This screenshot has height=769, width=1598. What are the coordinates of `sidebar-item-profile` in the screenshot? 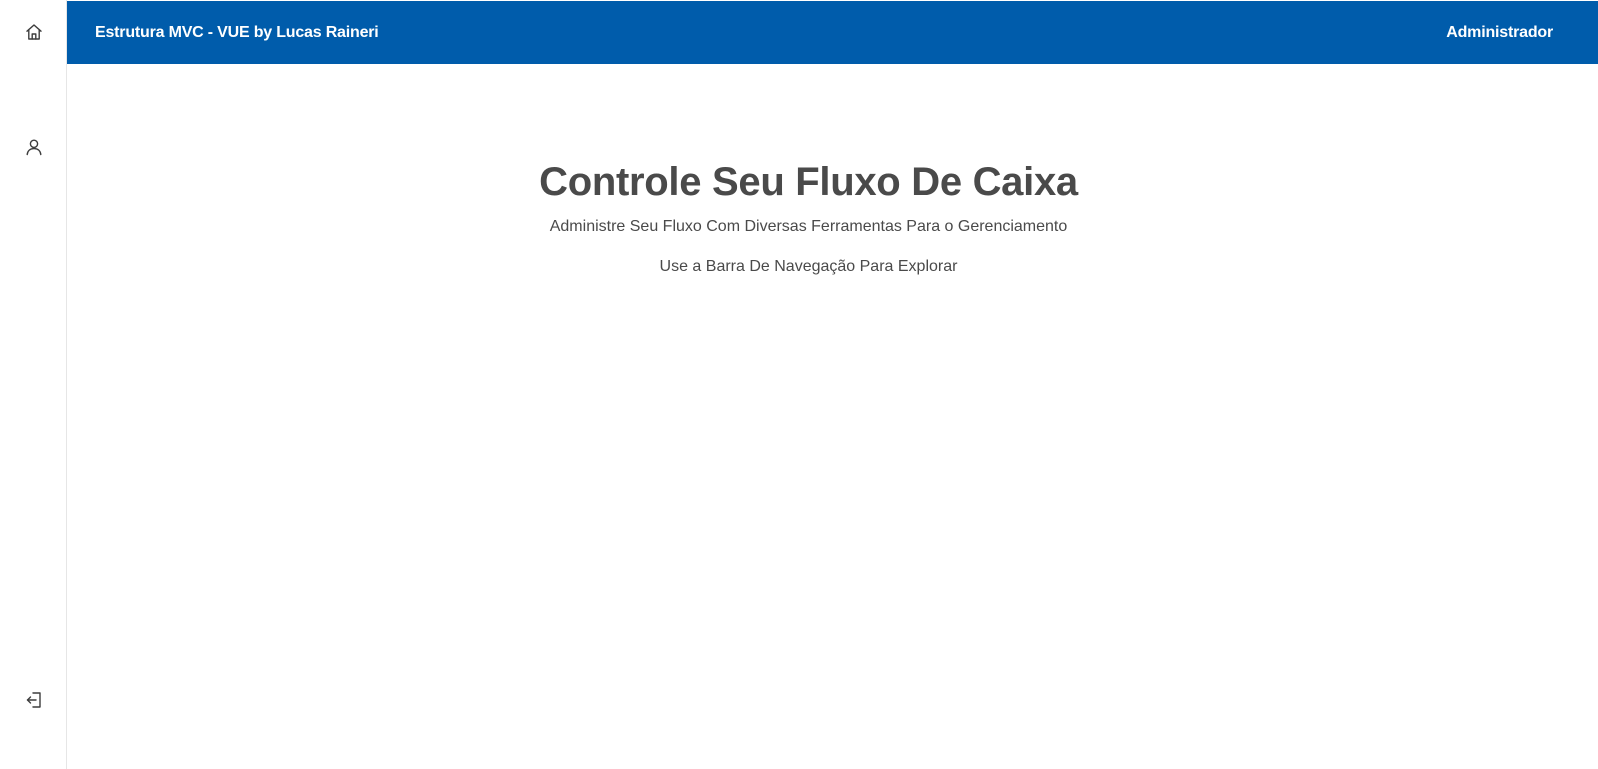 It's located at (33, 147).